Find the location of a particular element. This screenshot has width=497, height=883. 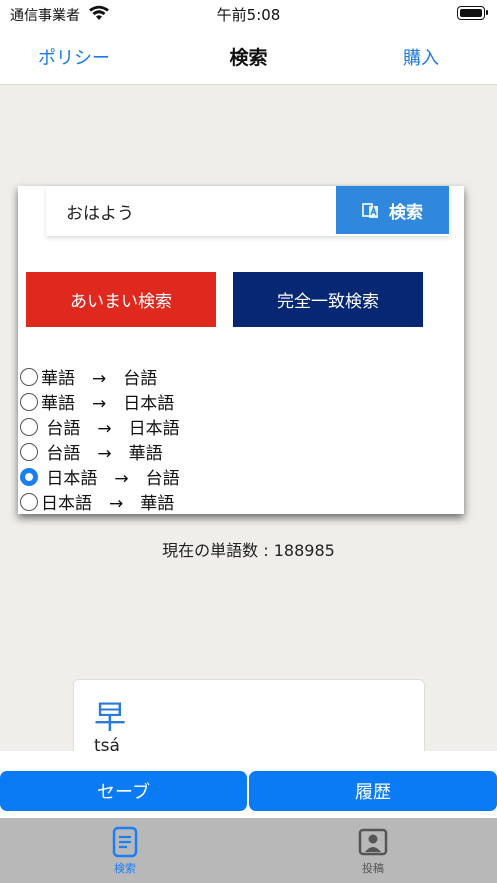

save-button: セーブ is located at coordinates (123, 791).